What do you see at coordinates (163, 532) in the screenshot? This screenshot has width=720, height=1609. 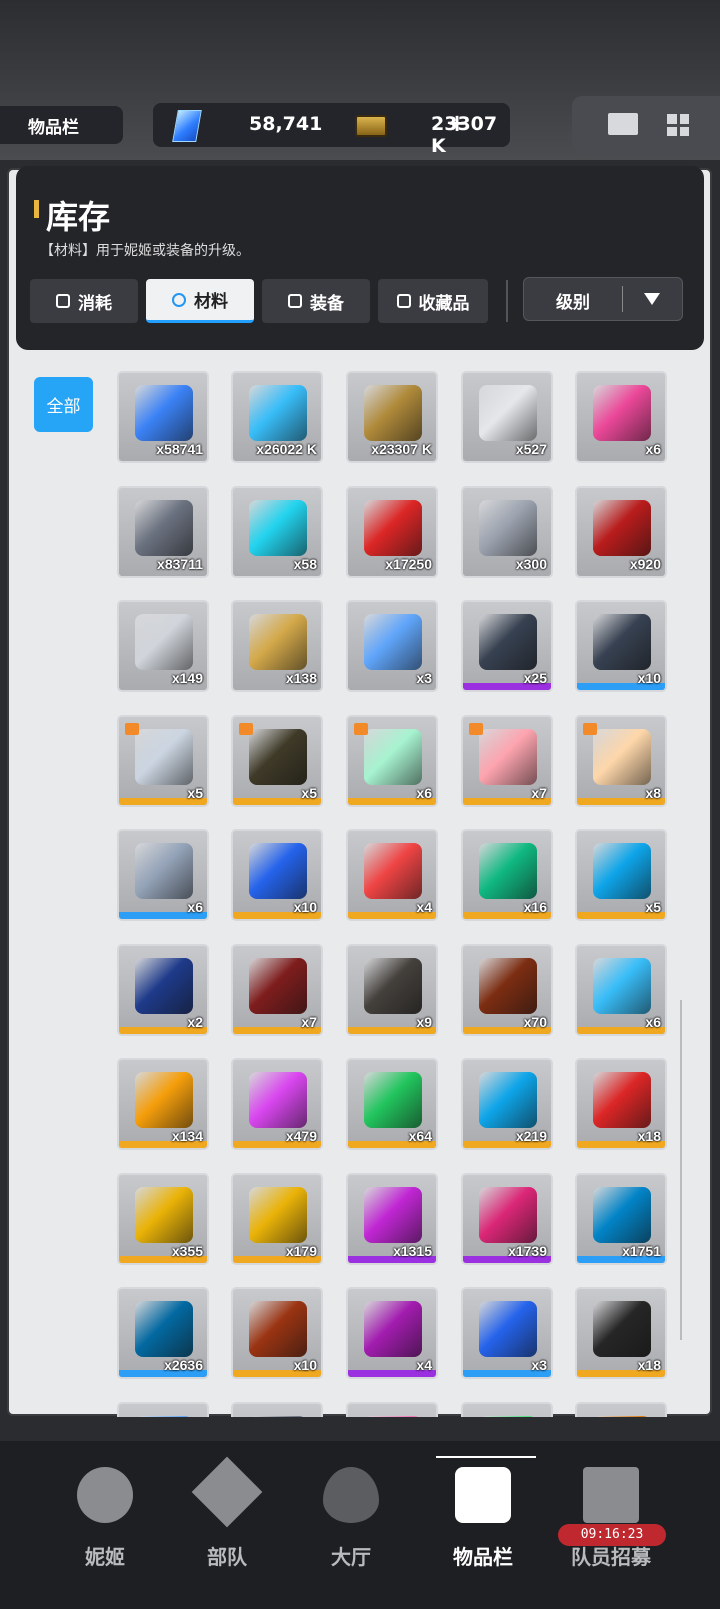 I see `inventory-item: x83711` at bounding box center [163, 532].